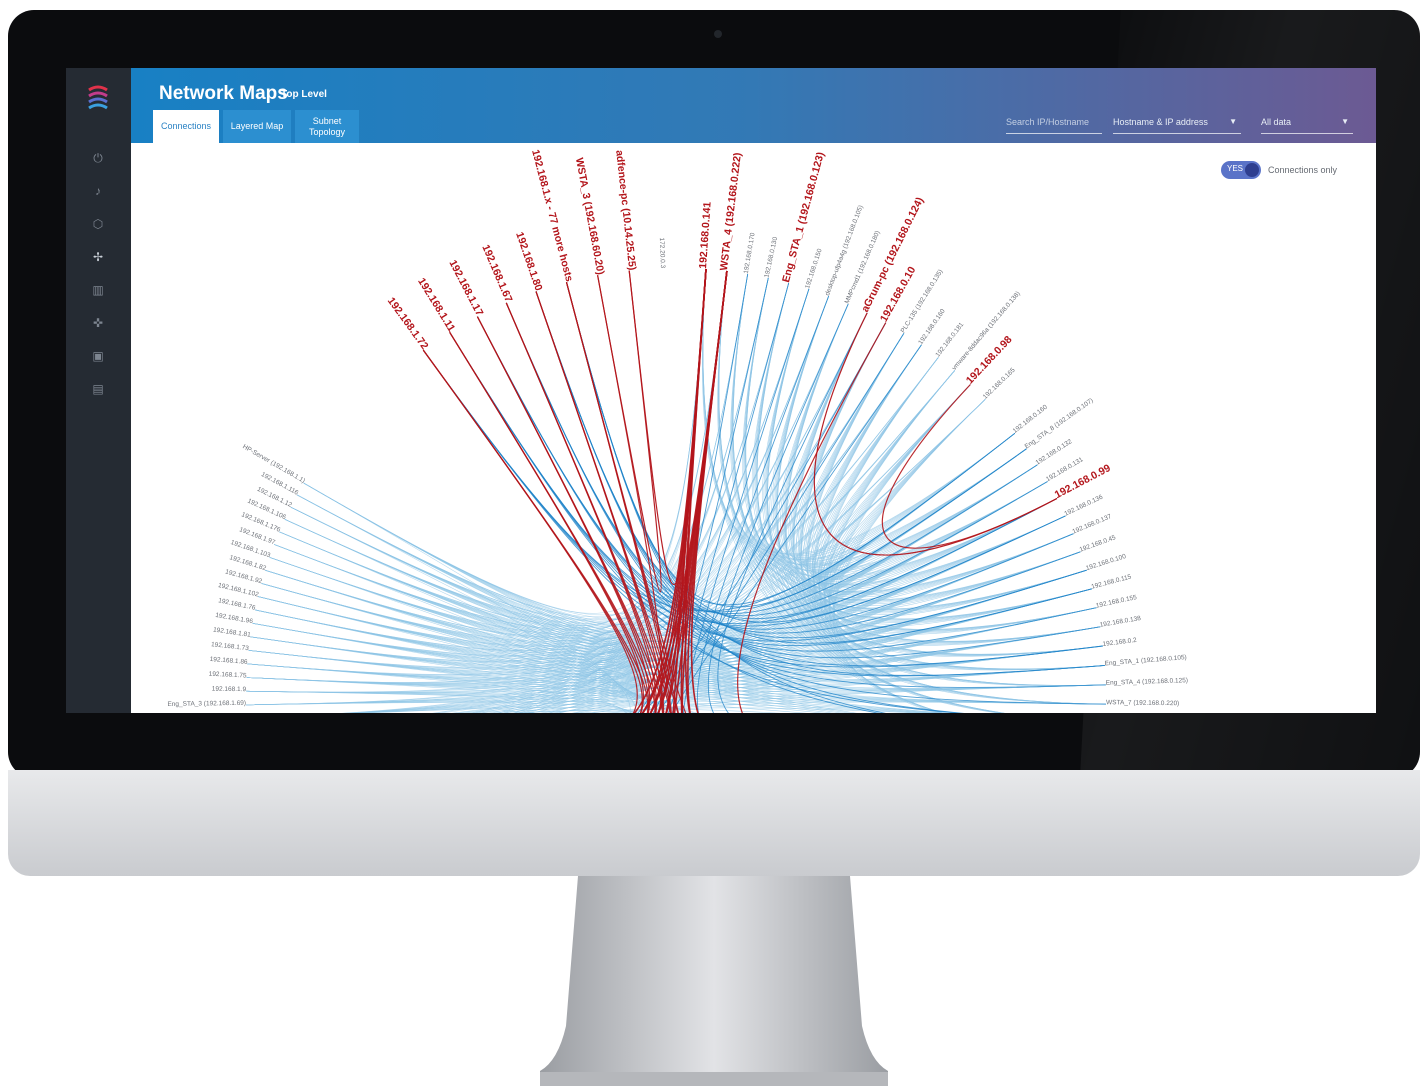 The width and height of the screenshot is (1427, 1091). I want to click on node-label: 192.168.0.100, so click(1106, 562).